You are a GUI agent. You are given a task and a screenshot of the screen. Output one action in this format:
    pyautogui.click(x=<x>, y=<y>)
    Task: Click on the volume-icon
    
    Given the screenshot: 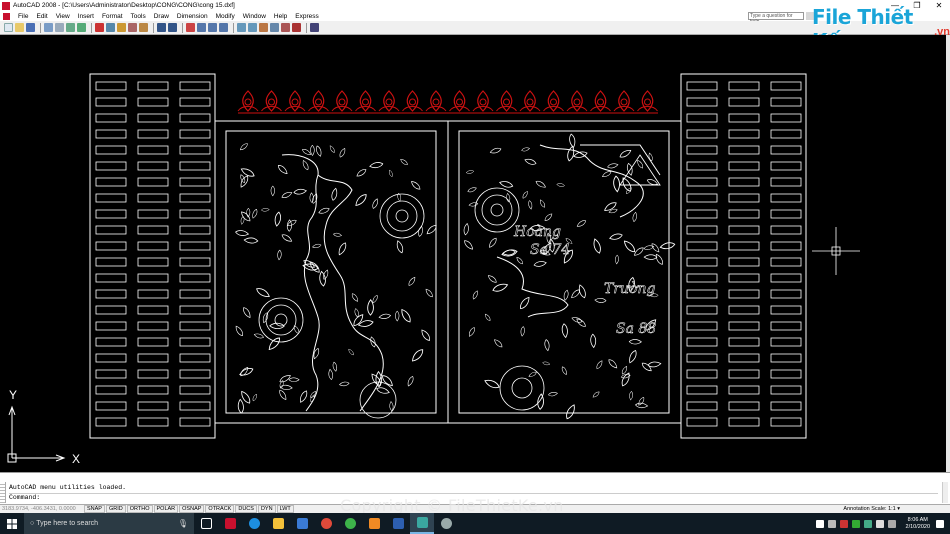 What is the action you would take?
    pyautogui.click(x=879, y=523)
    